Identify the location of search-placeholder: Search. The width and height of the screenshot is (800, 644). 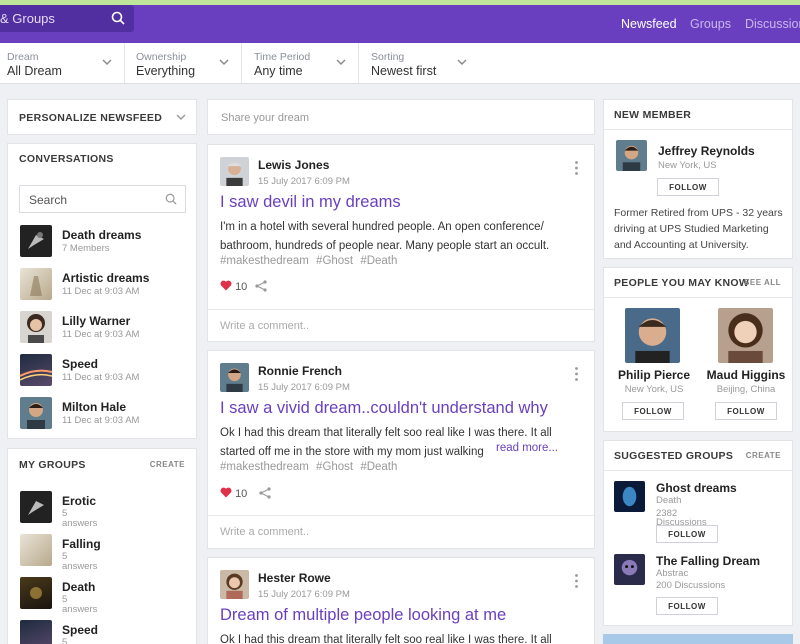
(48, 200).